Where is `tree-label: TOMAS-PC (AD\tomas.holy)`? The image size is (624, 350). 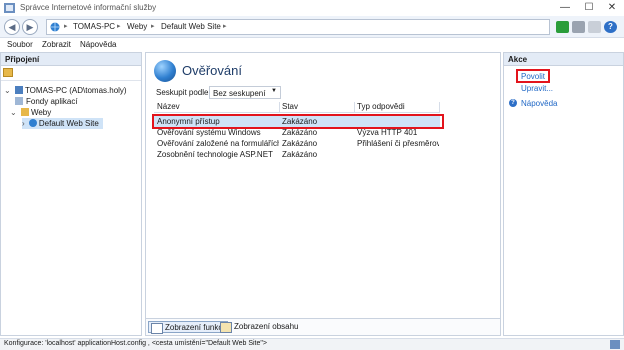 tree-label: TOMAS-PC (AD\tomas.holy) is located at coordinates (75, 90).